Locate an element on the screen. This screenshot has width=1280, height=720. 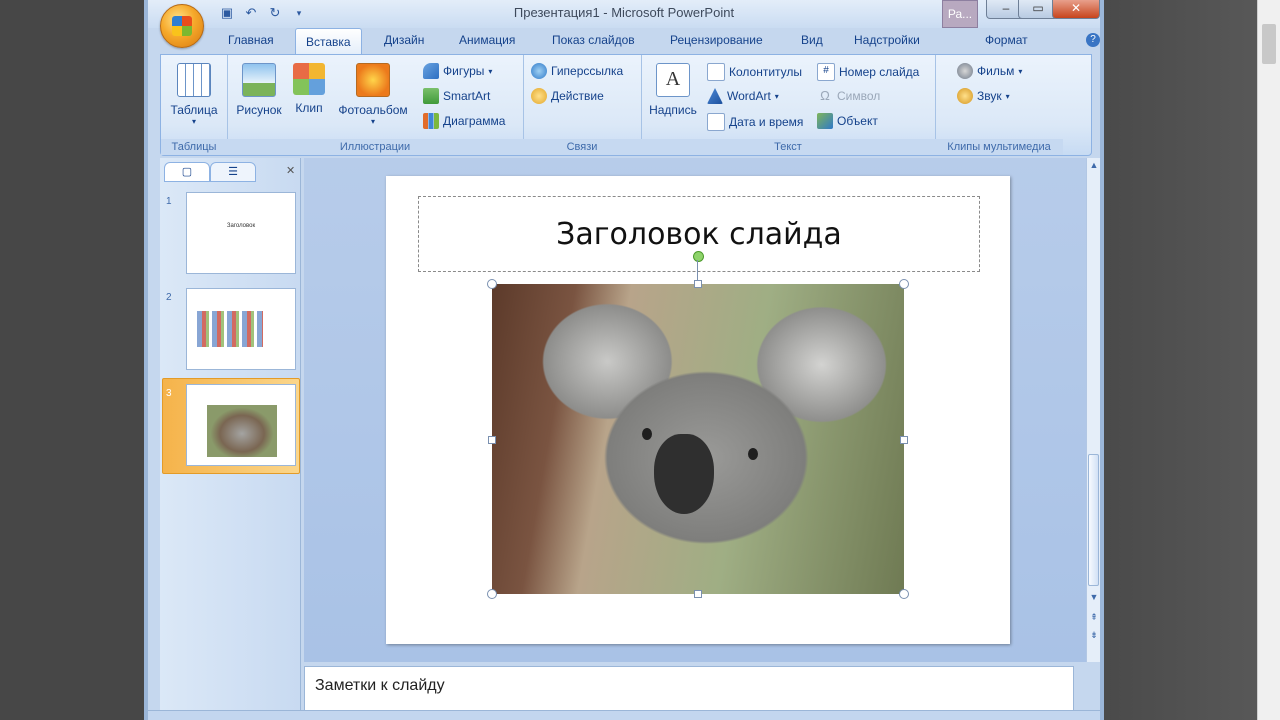
tab-design: Дизайн is located at coordinates (404, 40).